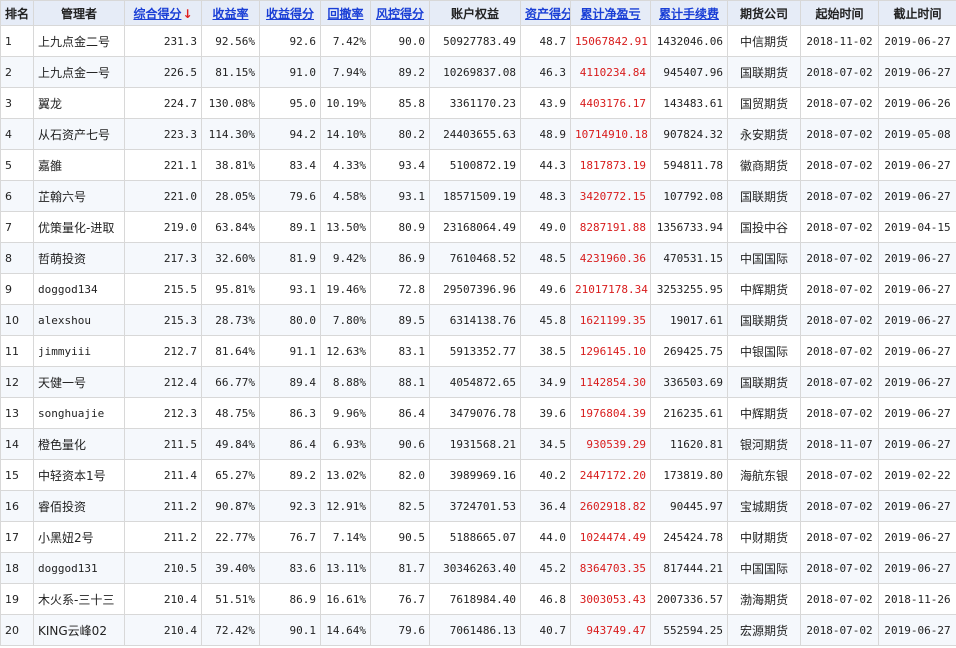  I want to click on manager-cell: KING云峰02, so click(79, 630).